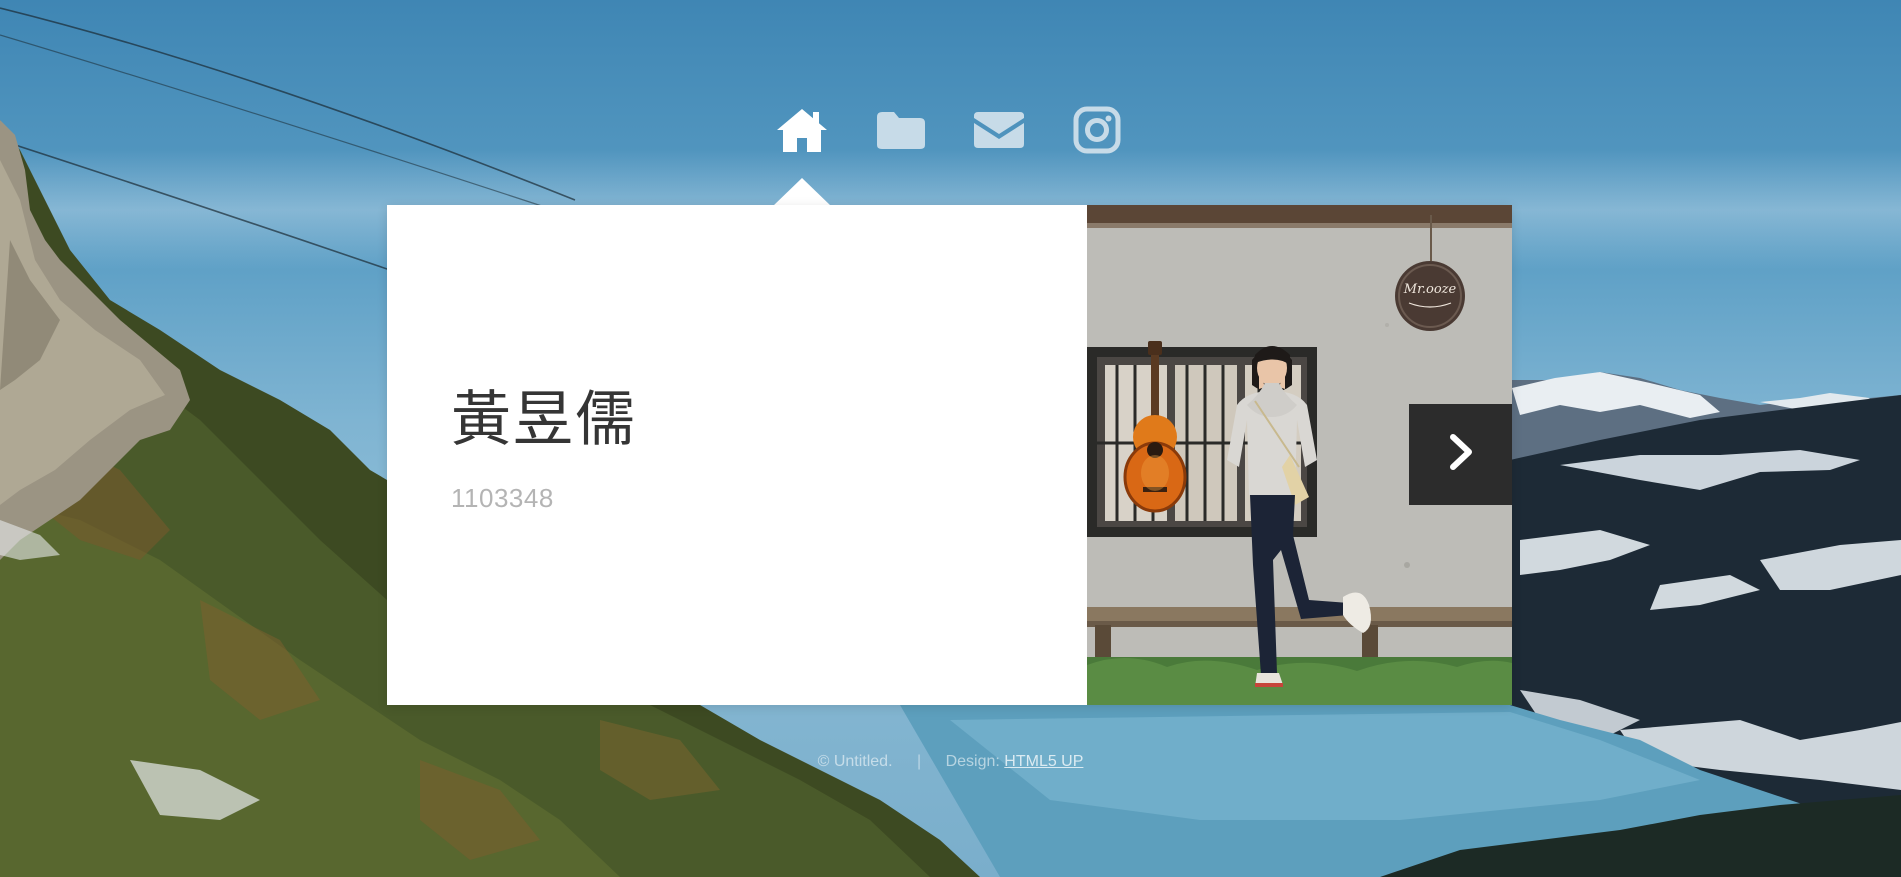 The width and height of the screenshot is (1901, 877). What do you see at coordinates (950, 130) in the screenshot?
I see `main-nav` at bounding box center [950, 130].